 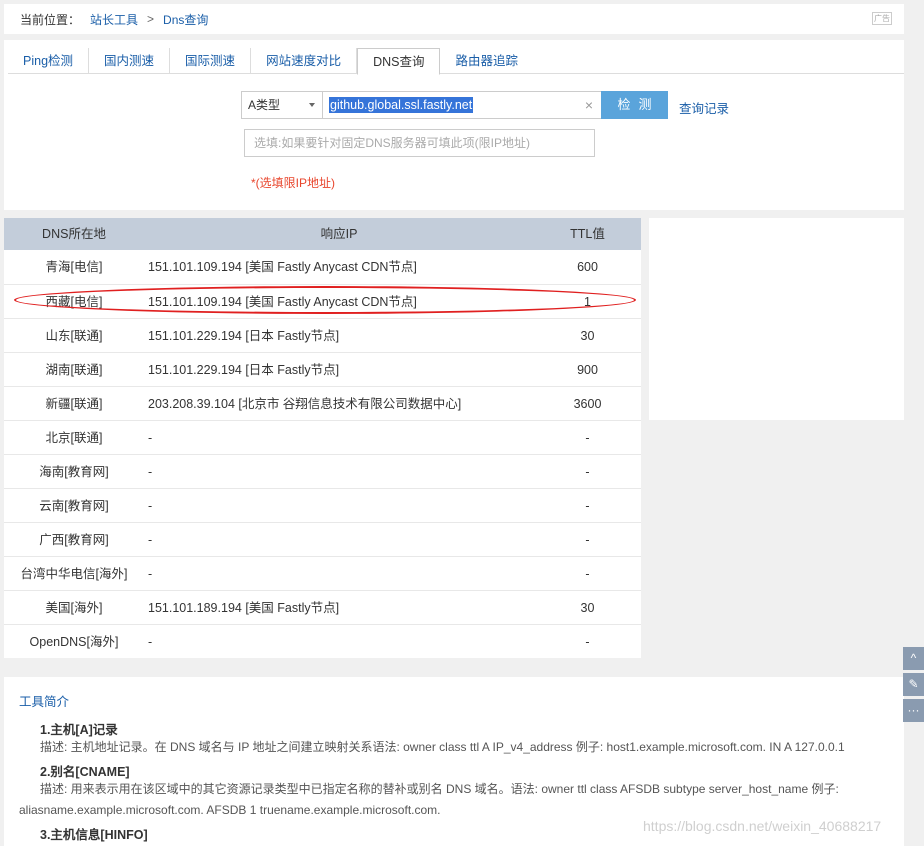 What do you see at coordinates (85, 772) in the screenshot?
I see `intro-heading-cname: 2.别名[CNAME]` at bounding box center [85, 772].